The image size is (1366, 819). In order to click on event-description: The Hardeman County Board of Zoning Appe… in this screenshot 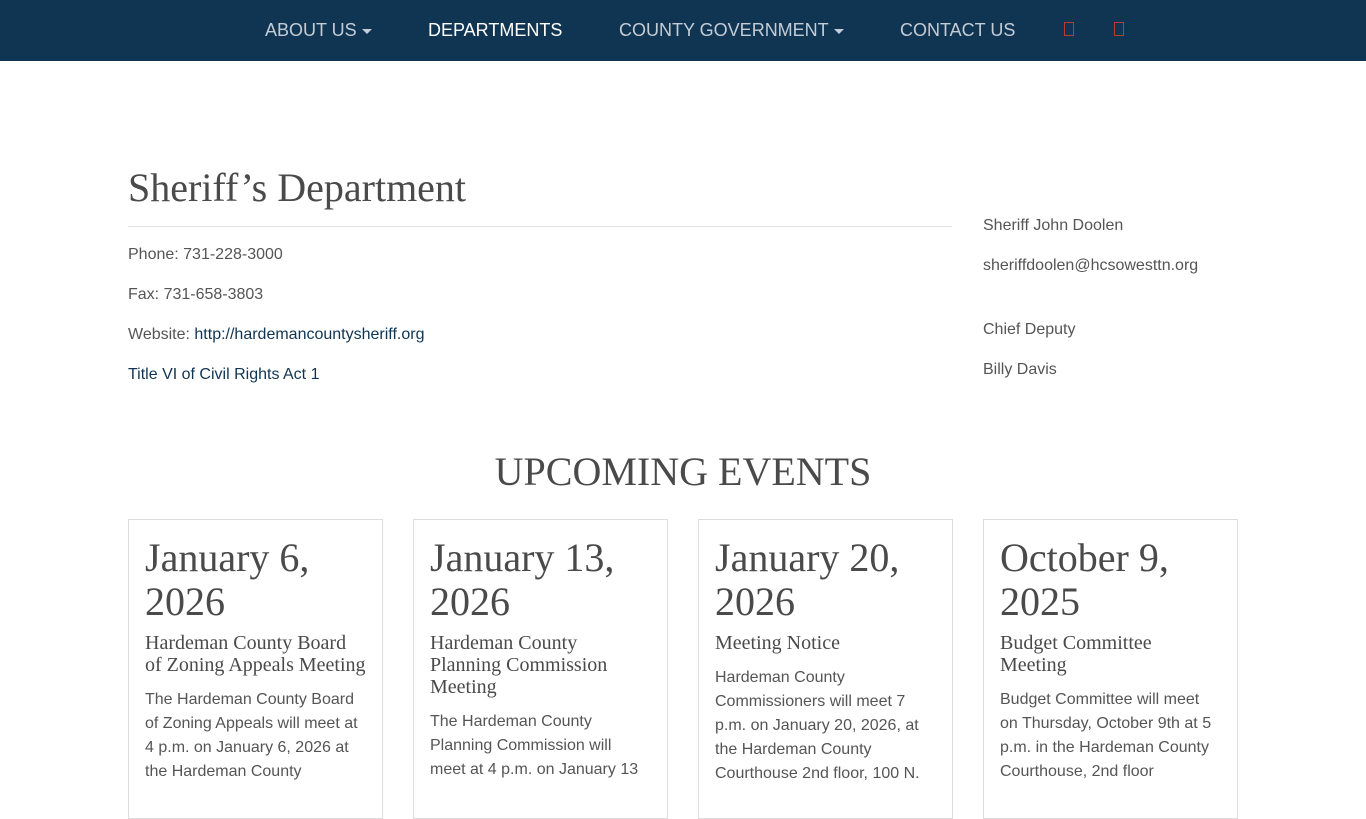, I will do `click(251, 735)`.